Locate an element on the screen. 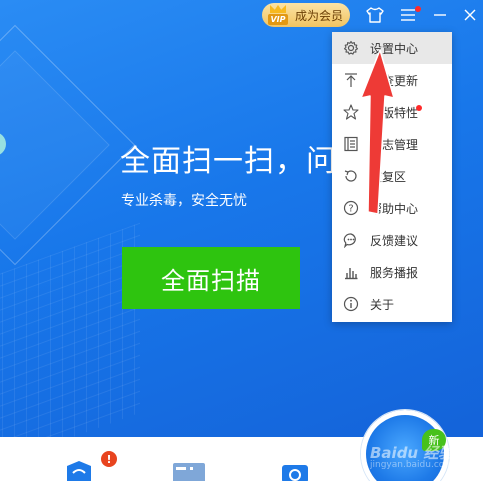 This screenshot has height=481, width=483. become-member-button: VIP 成为会员 is located at coordinates (306, 15).